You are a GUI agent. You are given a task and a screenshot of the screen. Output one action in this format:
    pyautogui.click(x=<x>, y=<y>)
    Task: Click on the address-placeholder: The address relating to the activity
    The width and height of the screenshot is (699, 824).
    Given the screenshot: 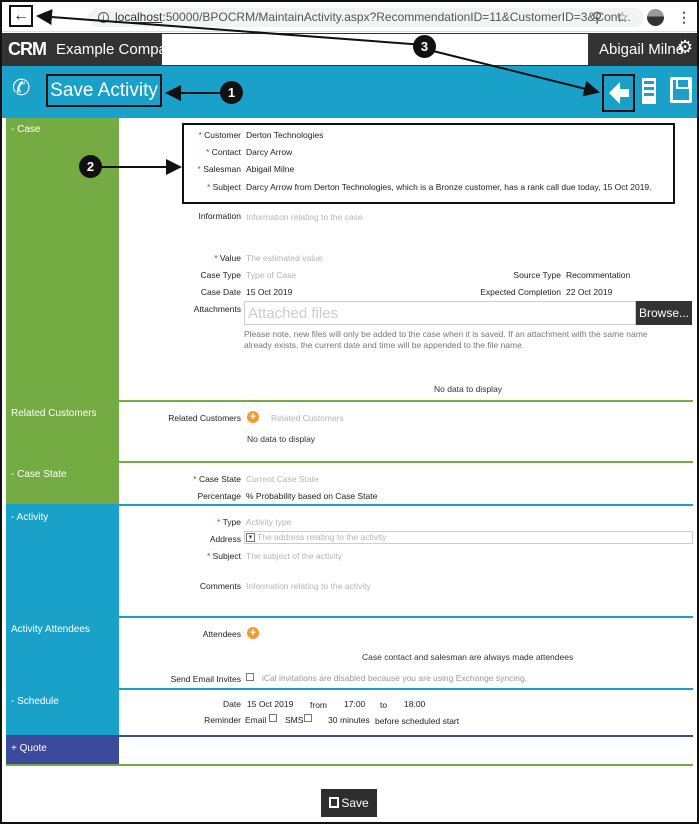 What is the action you would take?
    pyautogui.click(x=322, y=537)
    